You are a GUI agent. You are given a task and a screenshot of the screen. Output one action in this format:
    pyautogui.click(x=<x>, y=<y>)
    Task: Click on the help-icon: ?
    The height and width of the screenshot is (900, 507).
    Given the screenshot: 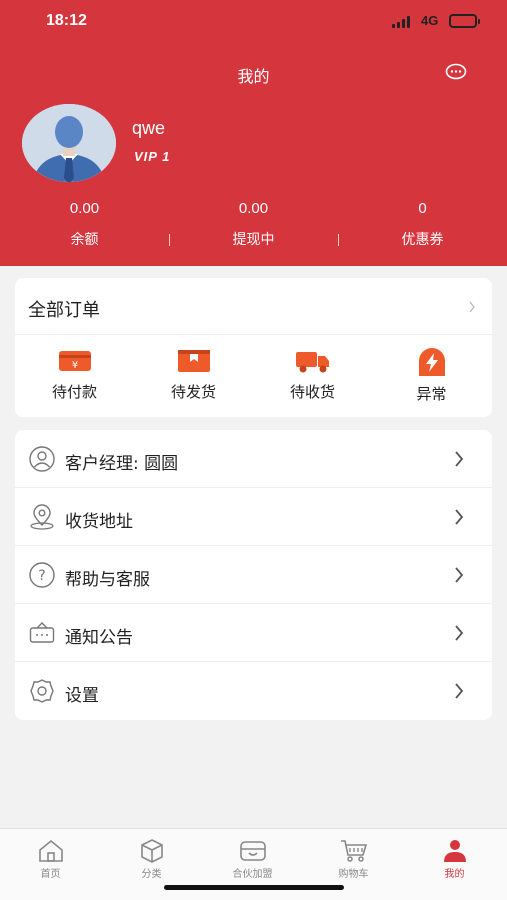 What is the action you would take?
    pyautogui.click(x=42, y=575)
    